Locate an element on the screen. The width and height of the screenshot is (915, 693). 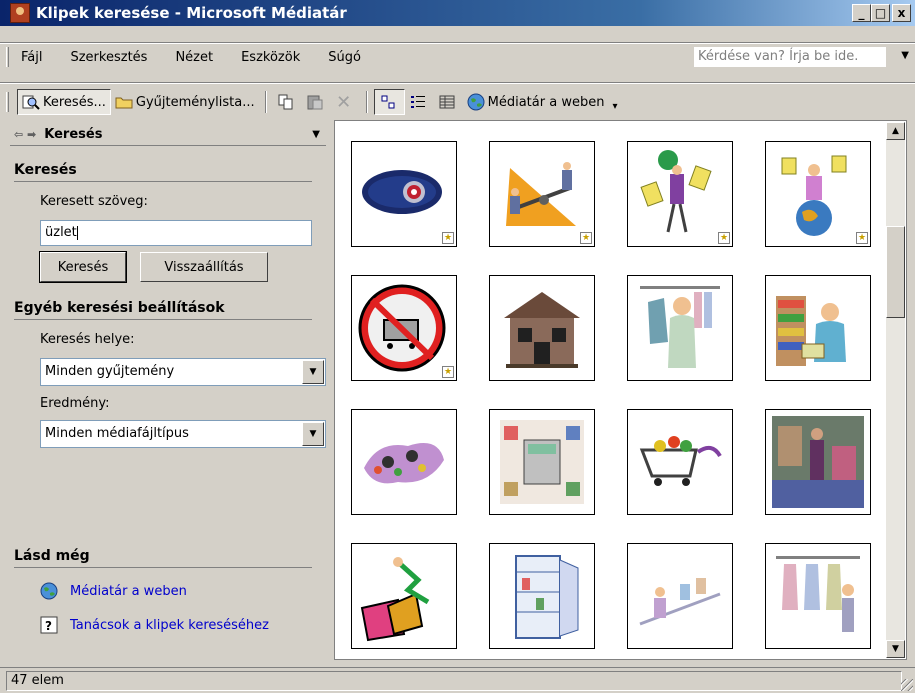
globe-icon is located at coordinates (476, 102).